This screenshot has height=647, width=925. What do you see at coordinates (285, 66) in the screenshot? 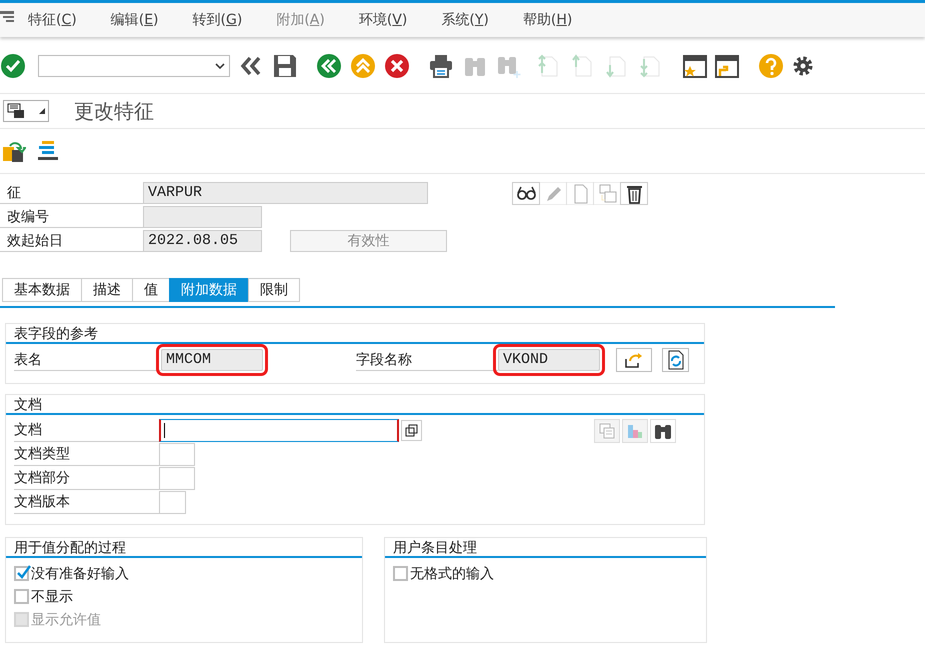
I see `save-icon` at bounding box center [285, 66].